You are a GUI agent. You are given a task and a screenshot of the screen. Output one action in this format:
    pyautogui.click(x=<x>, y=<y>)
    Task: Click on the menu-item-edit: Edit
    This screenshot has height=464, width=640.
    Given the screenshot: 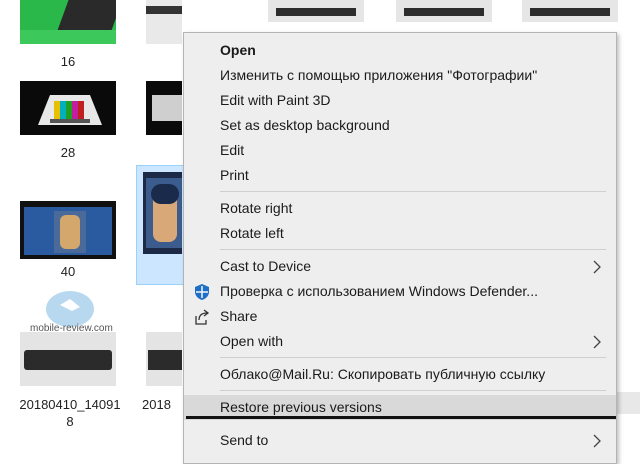 What is the action you would take?
    pyautogui.click(x=400, y=150)
    